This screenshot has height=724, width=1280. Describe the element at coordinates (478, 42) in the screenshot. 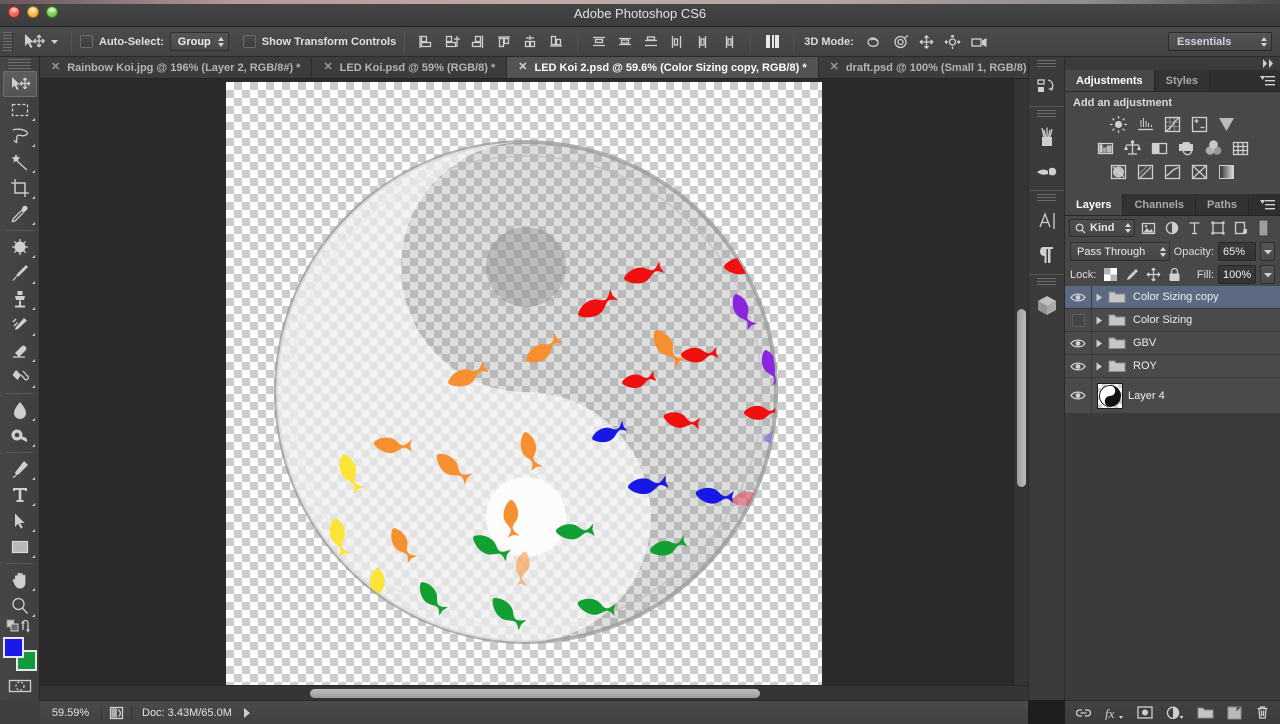

I see `align-right-edges-button` at that location.